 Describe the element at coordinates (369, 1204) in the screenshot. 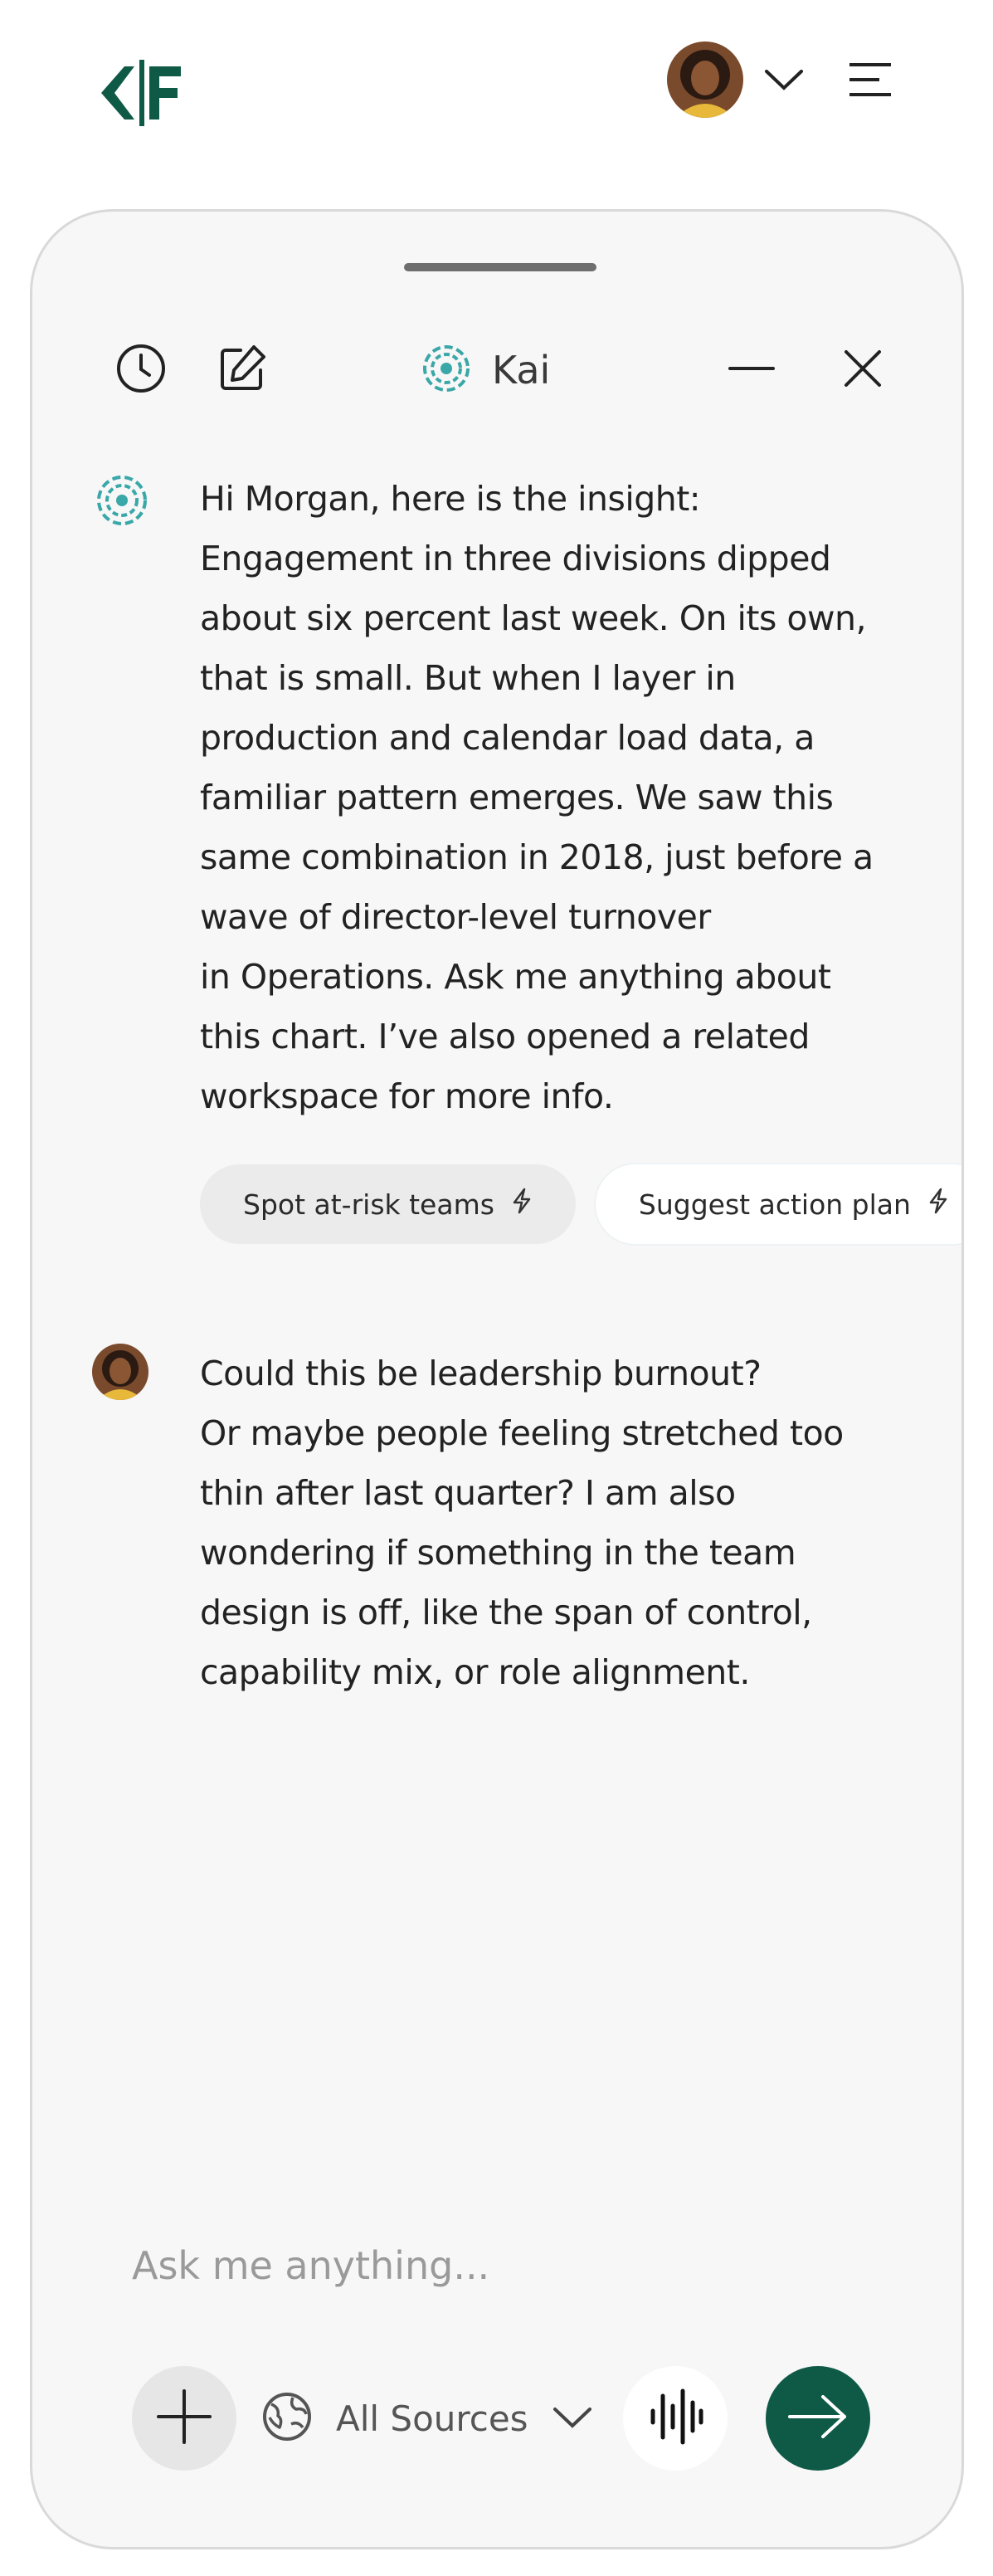

I see `chip-label: Spot at-risk teams` at that location.